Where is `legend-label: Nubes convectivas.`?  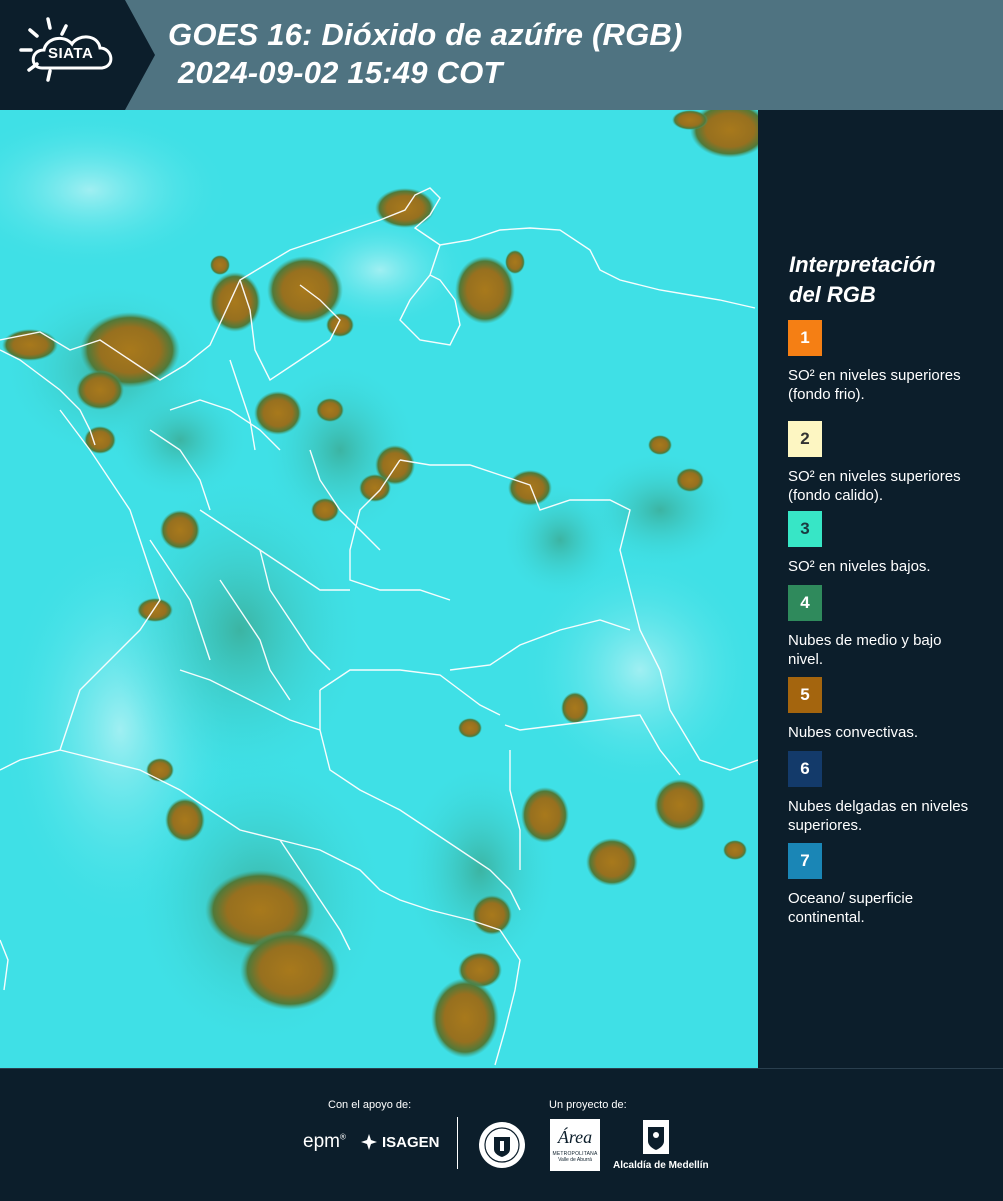 legend-label: Nubes convectivas. is located at coordinates (853, 732).